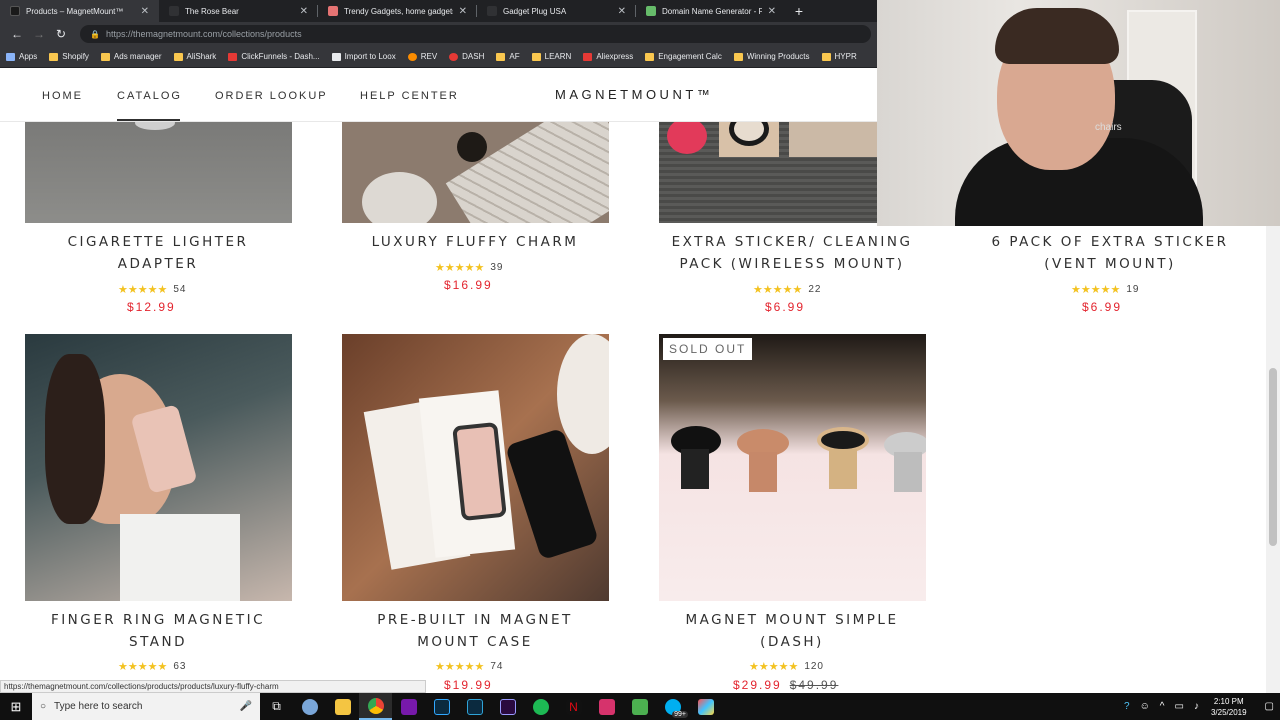 The height and width of the screenshot is (720, 1280). What do you see at coordinates (474, 706) in the screenshot?
I see `lightroom-icon` at bounding box center [474, 706].